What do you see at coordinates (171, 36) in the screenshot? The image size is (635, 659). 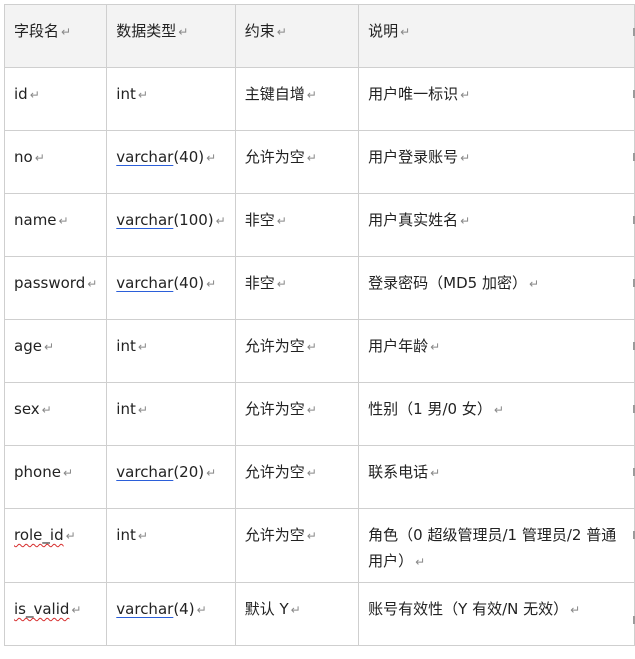 I see `header-cell-type: 数据类型 ↵` at bounding box center [171, 36].